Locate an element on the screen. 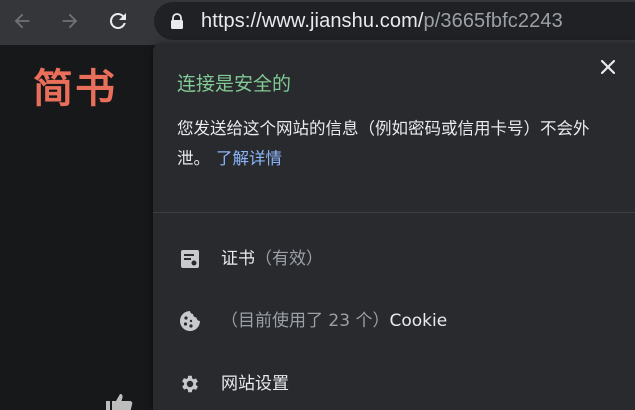  arrow-right-icon is located at coordinates (70, 21).